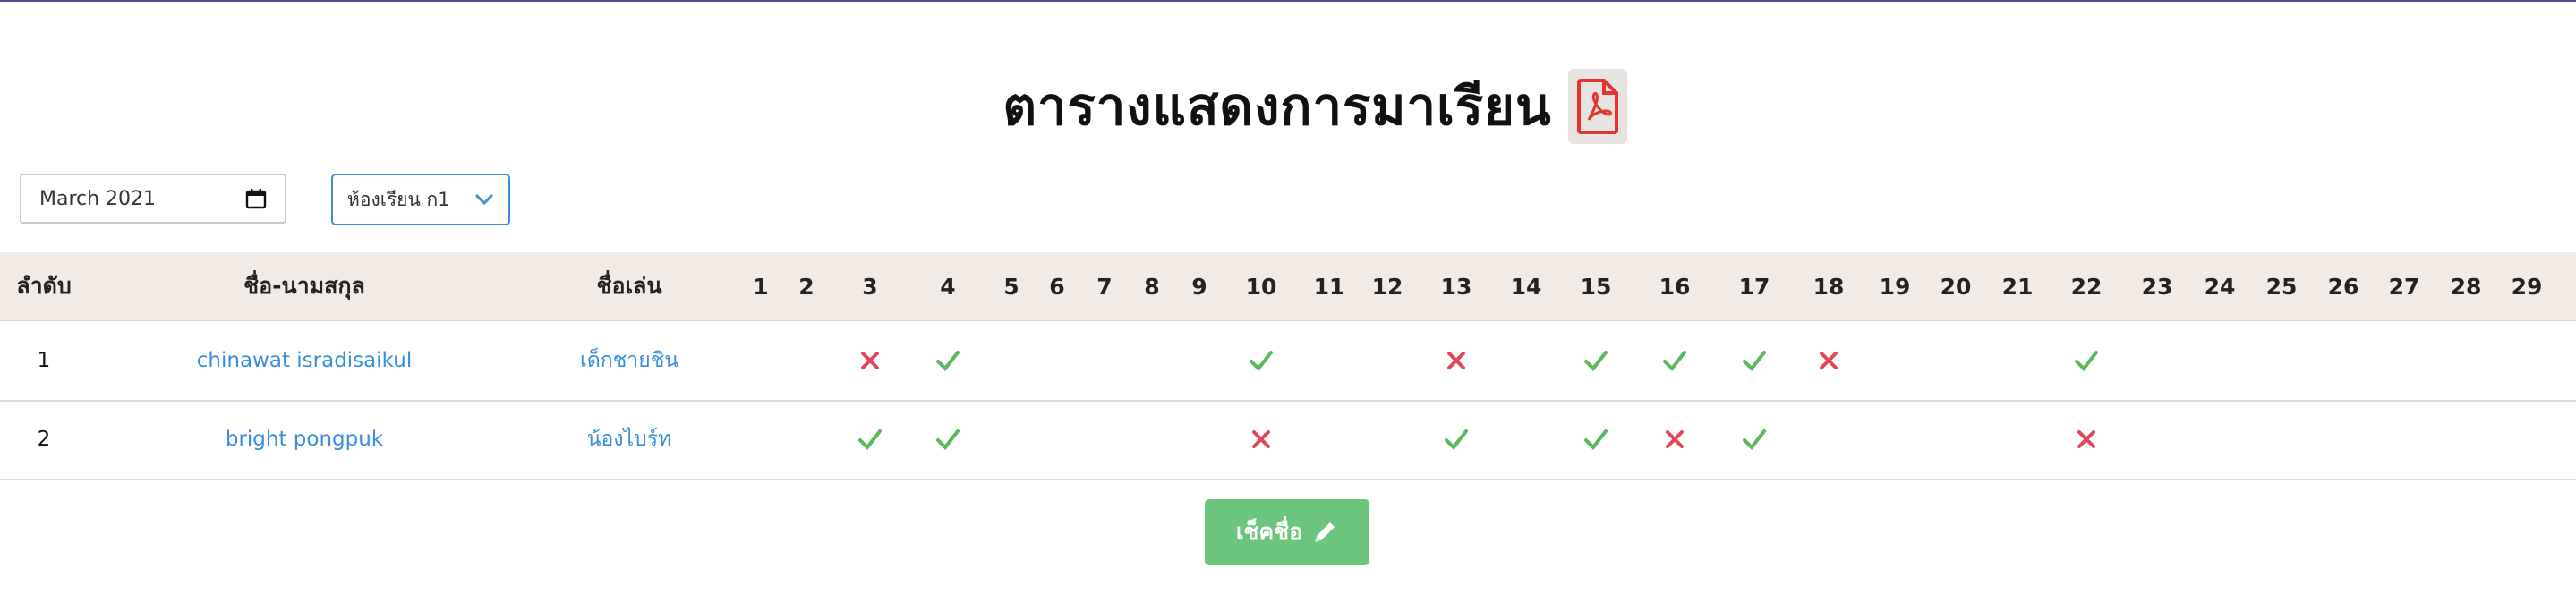  What do you see at coordinates (2404, 286) in the screenshot?
I see `header-day-27: 27` at bounding box center [2404, 286].